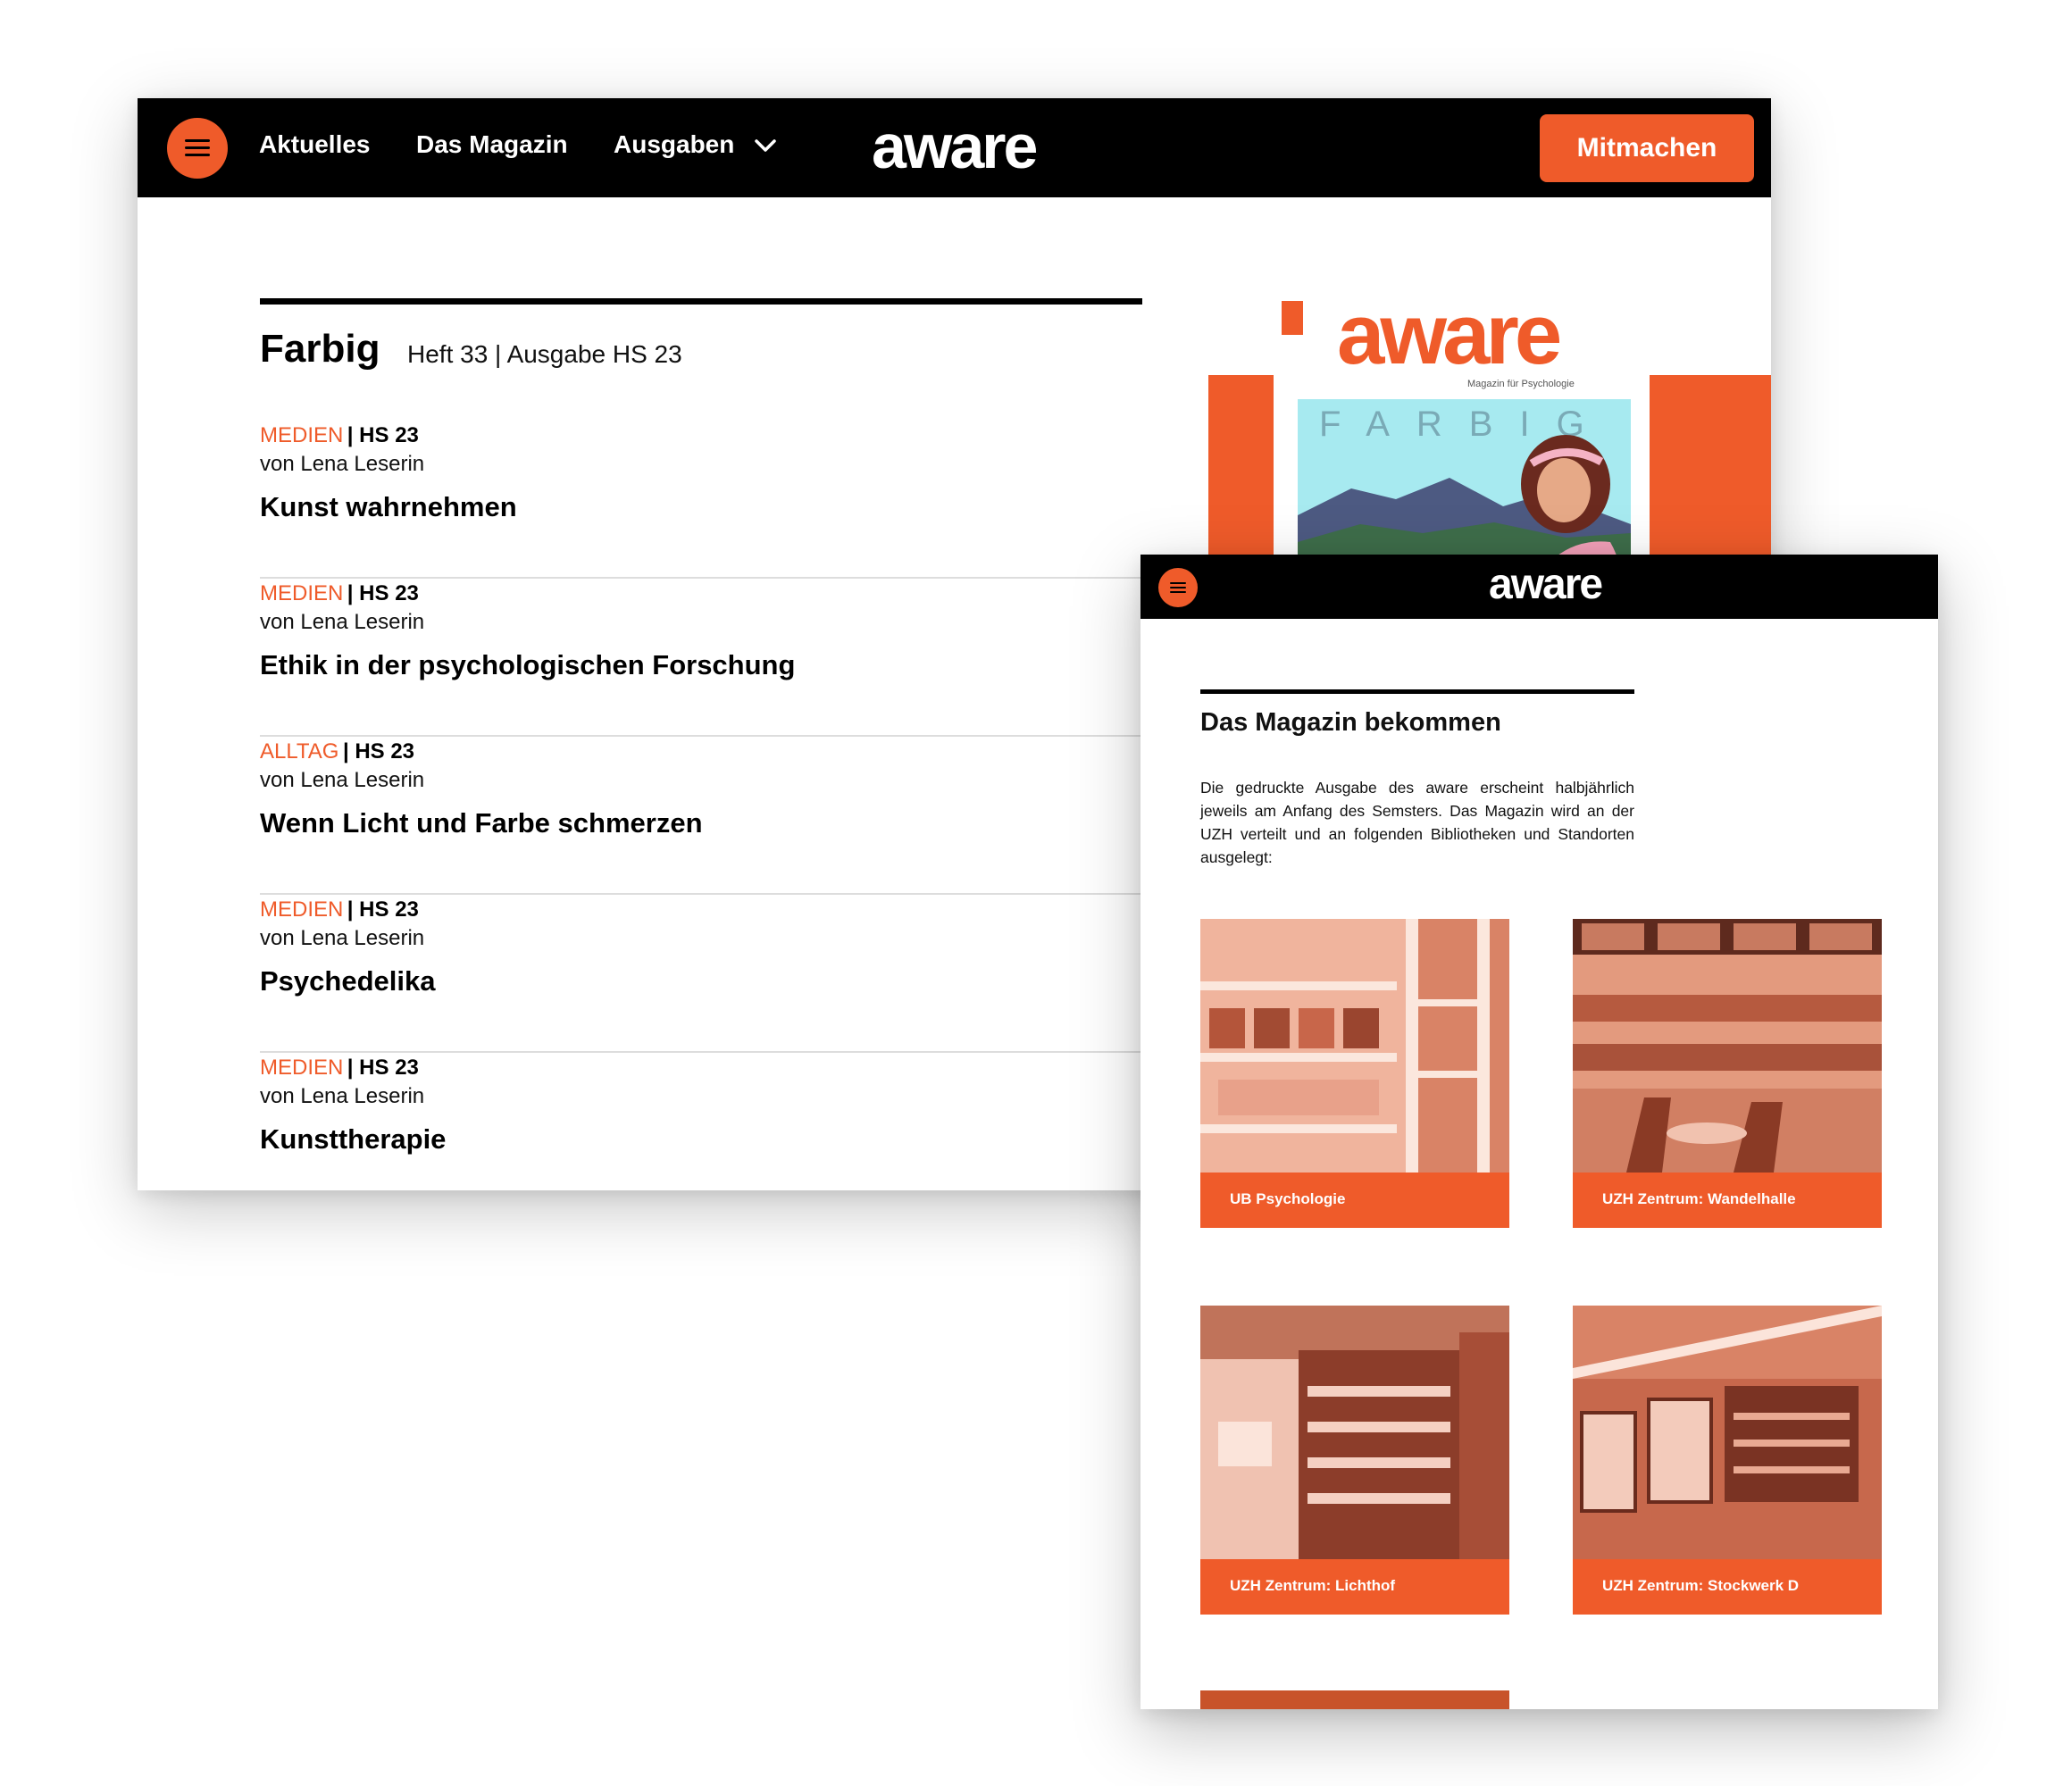 The height and width of the screenshot is (1786, 2072). I want to click on location-card-partial, so click(1354, 1699).